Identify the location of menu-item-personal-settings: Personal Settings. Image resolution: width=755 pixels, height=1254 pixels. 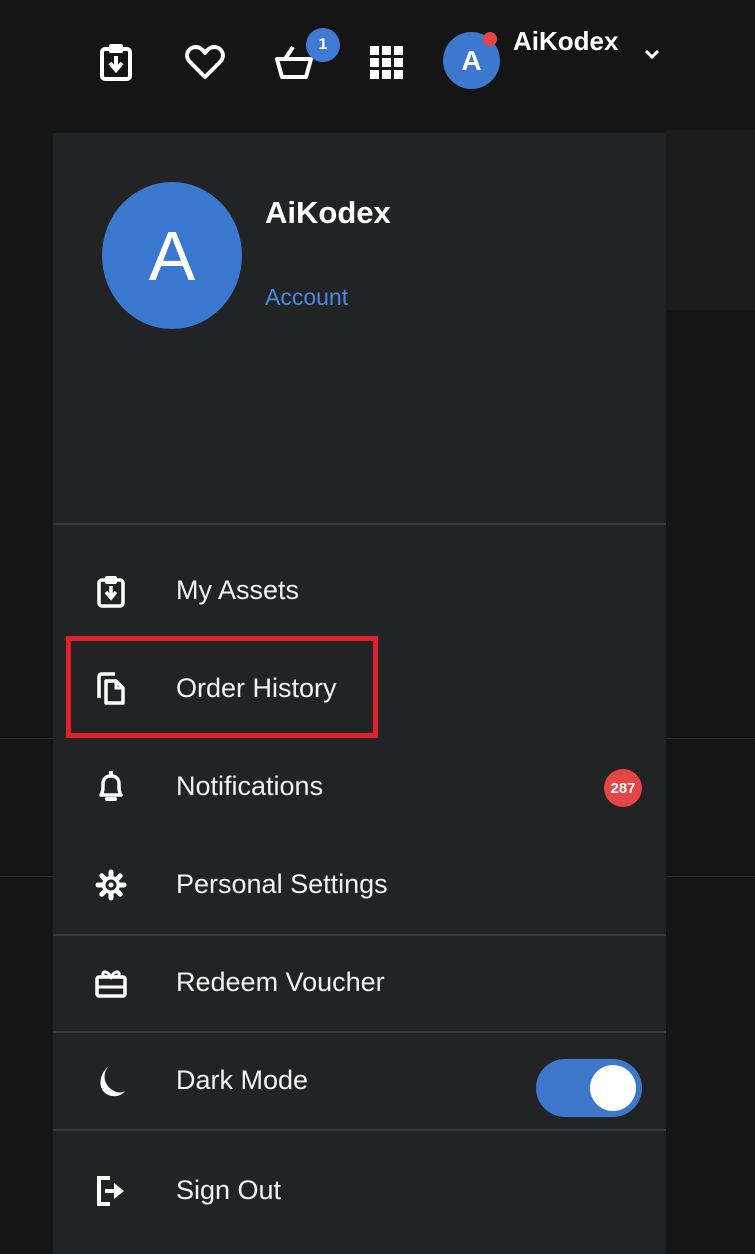
(359, 885).